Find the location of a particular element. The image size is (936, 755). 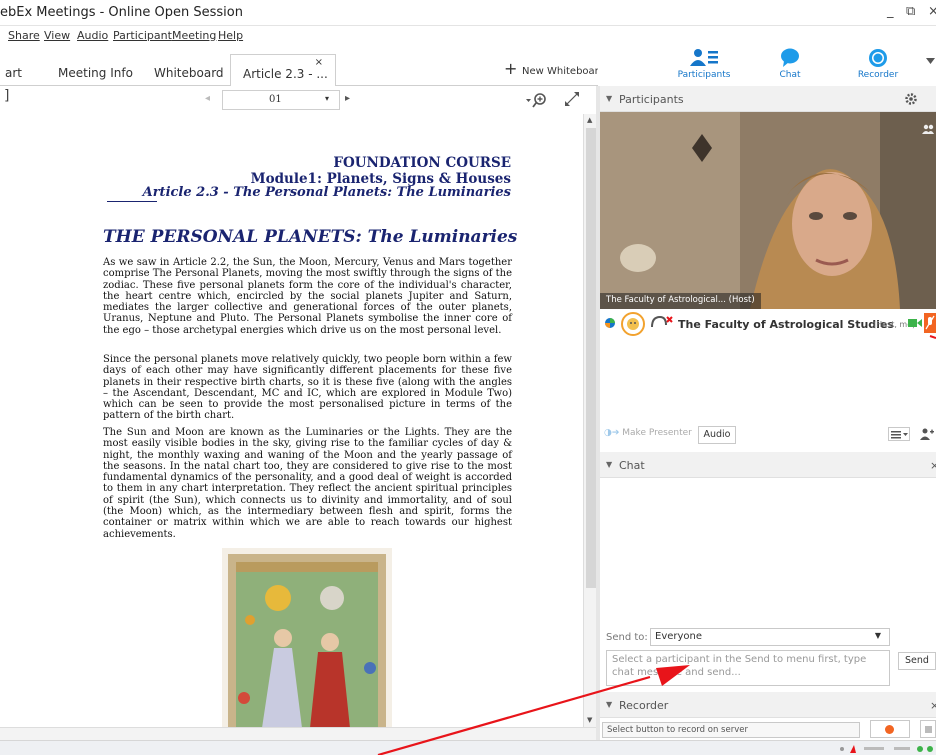

chevron-down-icon: ▾ is located at coordinates (326, 98).